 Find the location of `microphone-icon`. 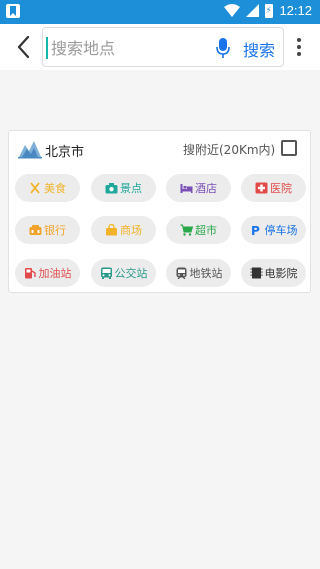

microphone-icon is located at coordinates (223, 48).